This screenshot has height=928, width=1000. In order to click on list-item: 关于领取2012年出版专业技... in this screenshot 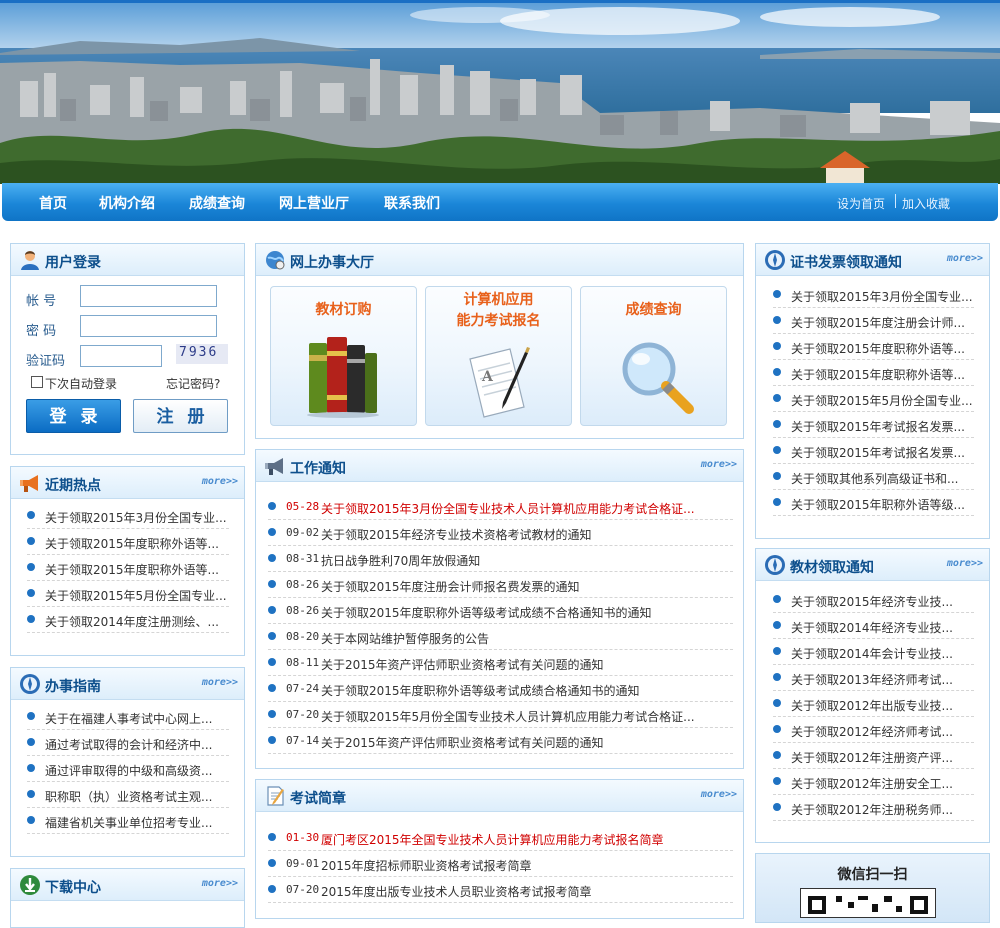, I will do `click(873, 704)`.